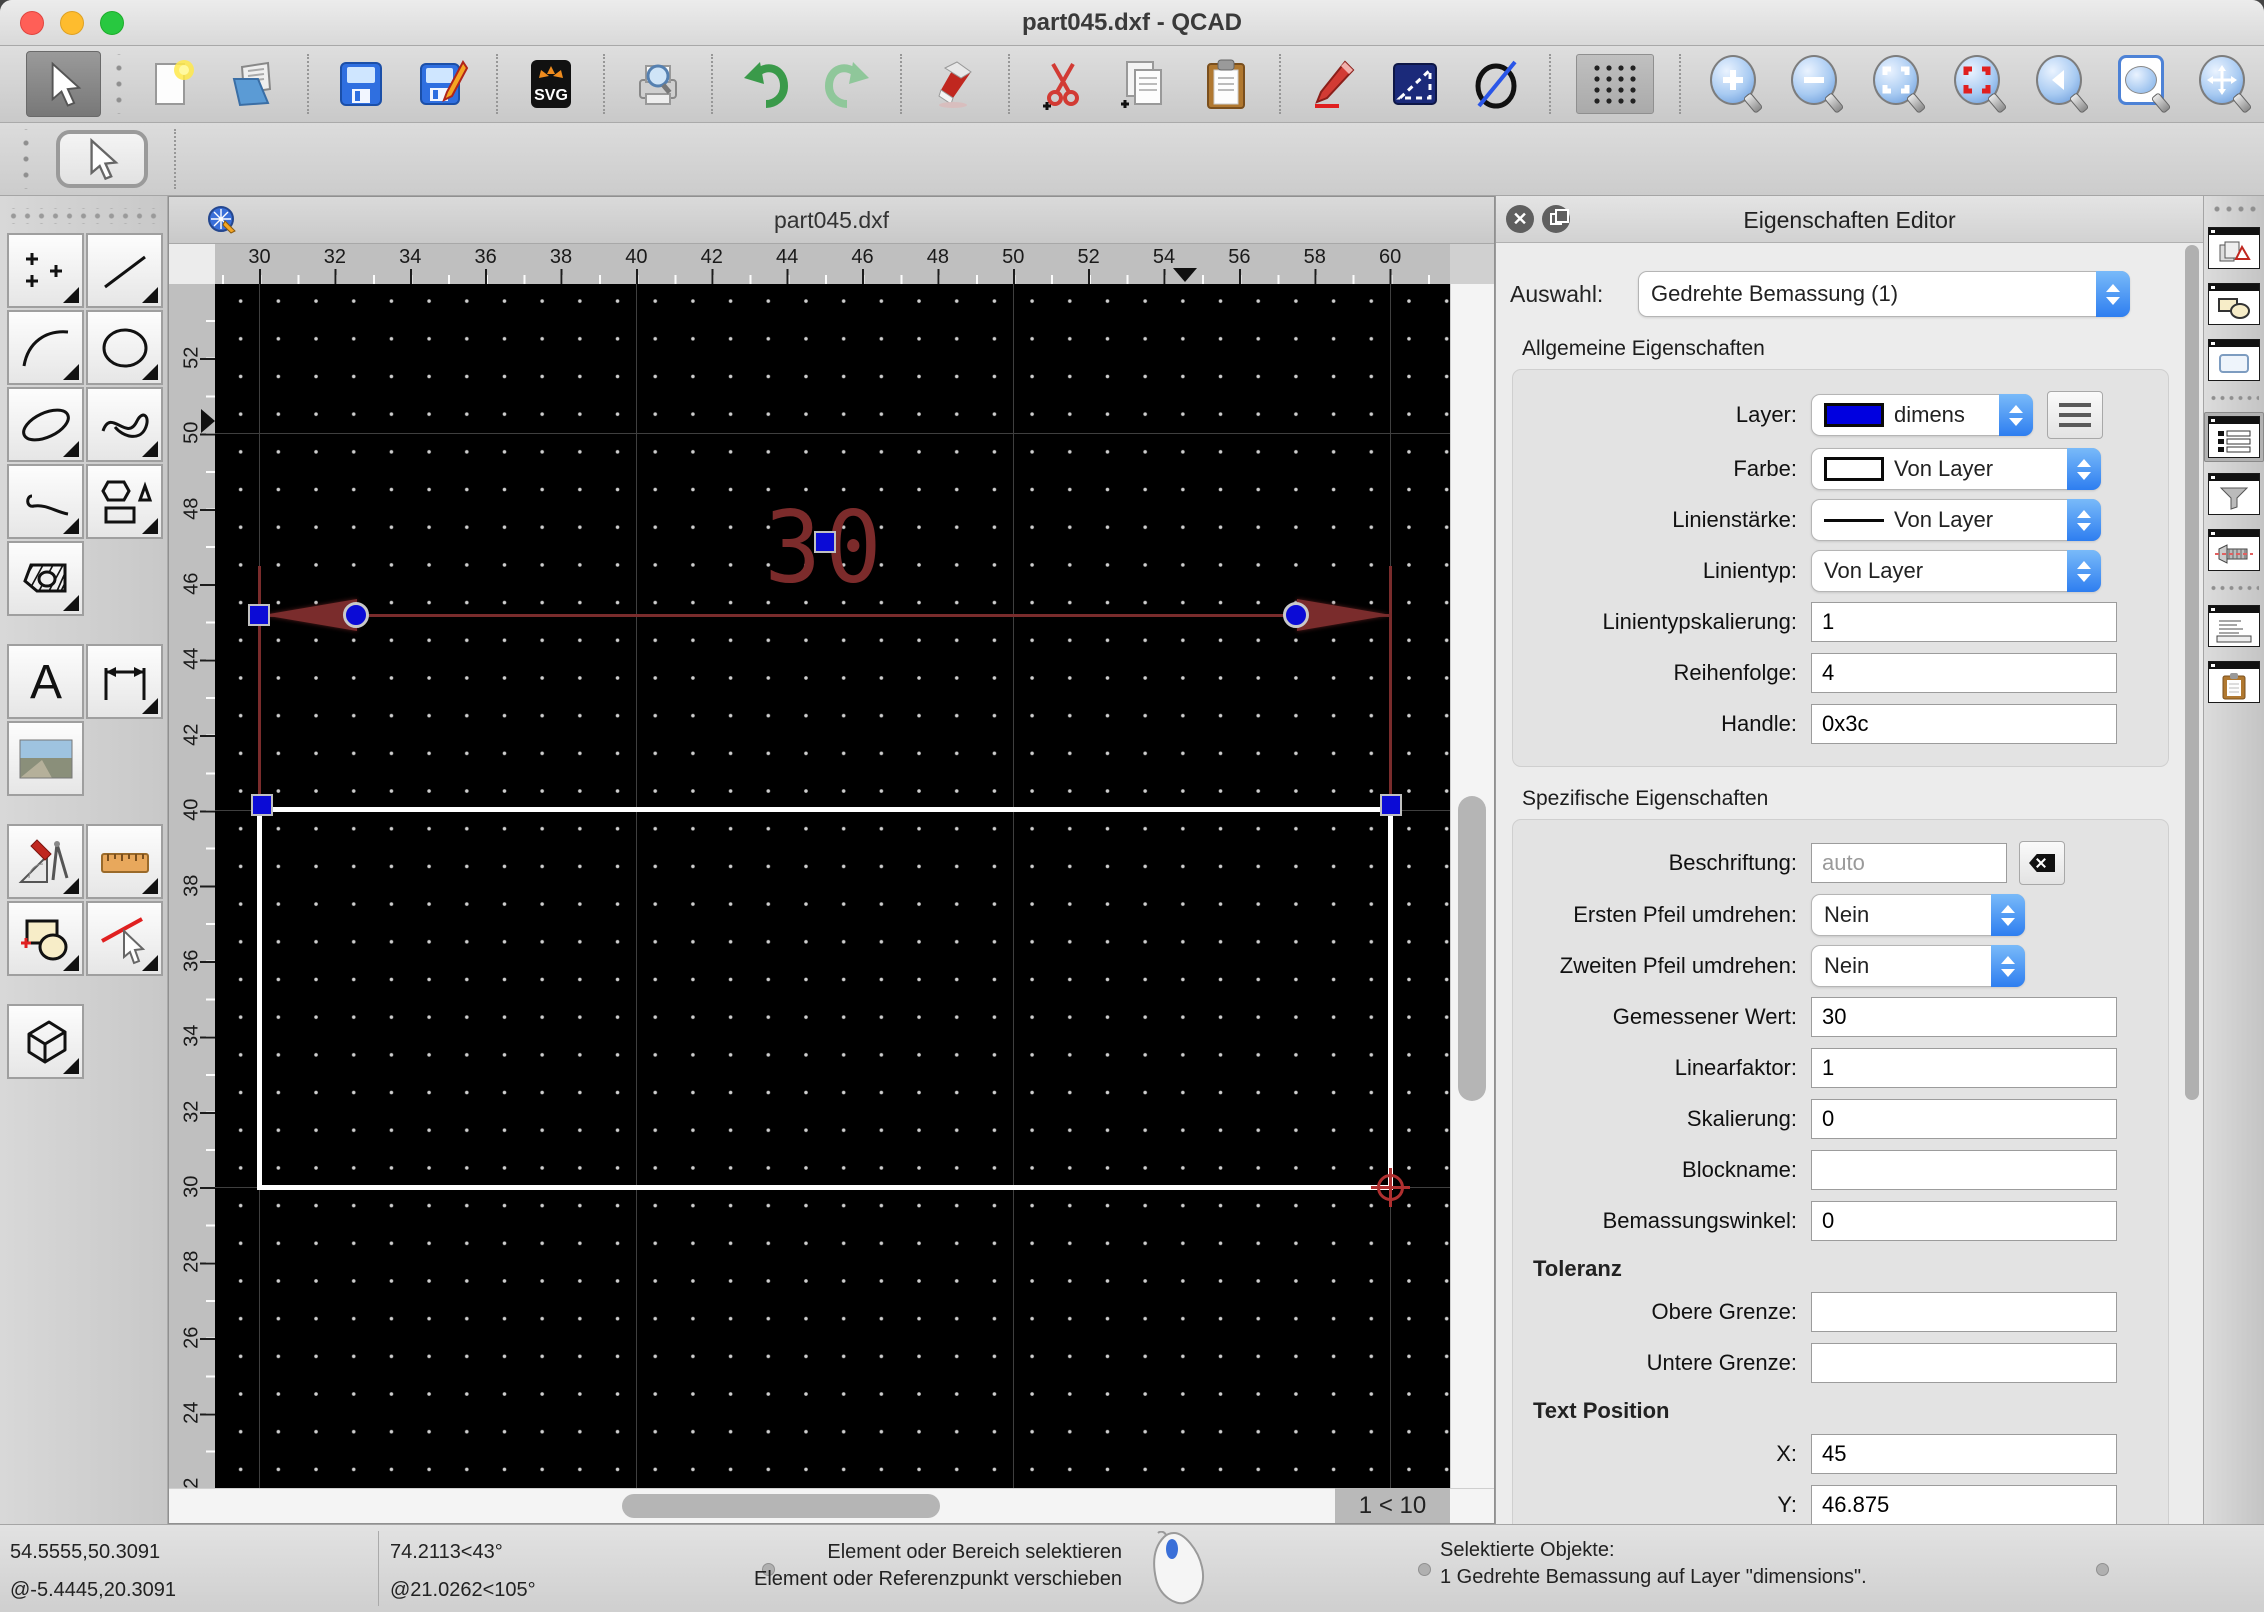 This screenshot has height=1612, width=2264. What do you see at coordinates (1226, 84) in the screenshot?
I see `paste-button` at bounding box center [1226, 84].